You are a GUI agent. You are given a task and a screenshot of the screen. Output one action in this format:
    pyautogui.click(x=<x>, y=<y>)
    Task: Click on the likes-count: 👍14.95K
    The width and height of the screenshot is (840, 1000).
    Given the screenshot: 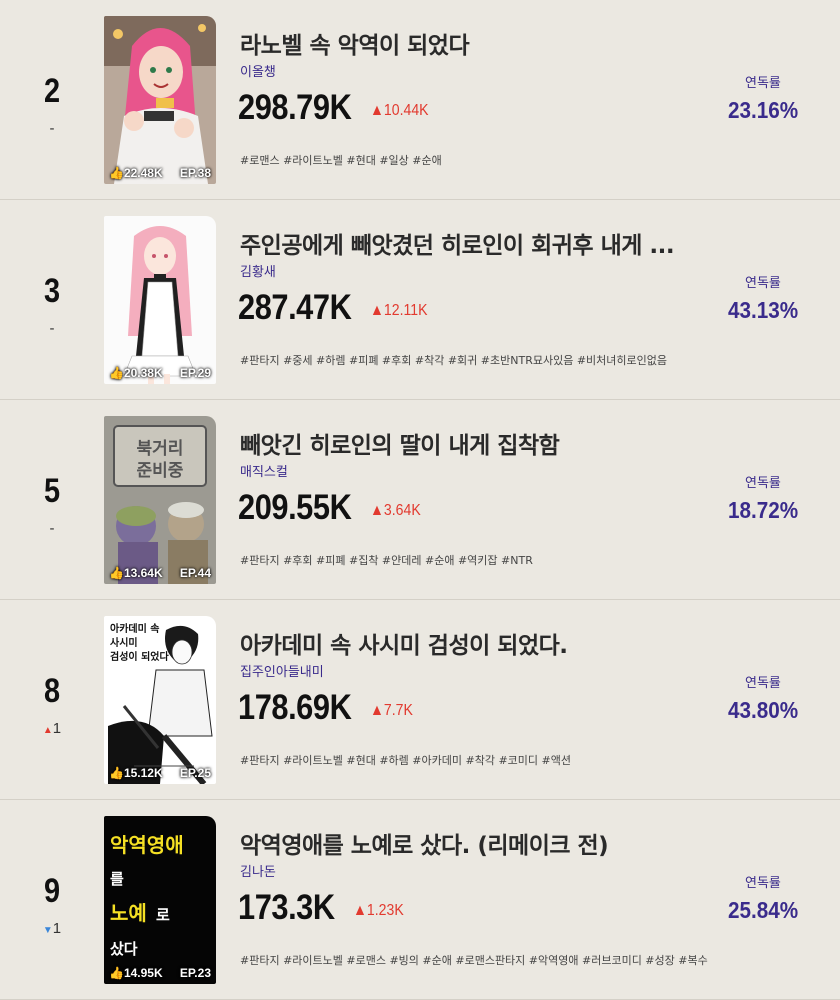 What is the action you would take?
    pyautogui.click(x=136, y=973)
    